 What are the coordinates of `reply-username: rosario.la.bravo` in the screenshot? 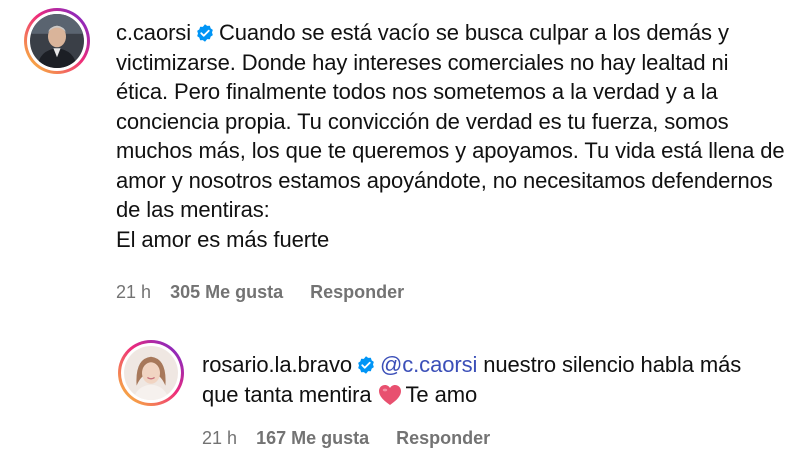 It's located at (277, 364).